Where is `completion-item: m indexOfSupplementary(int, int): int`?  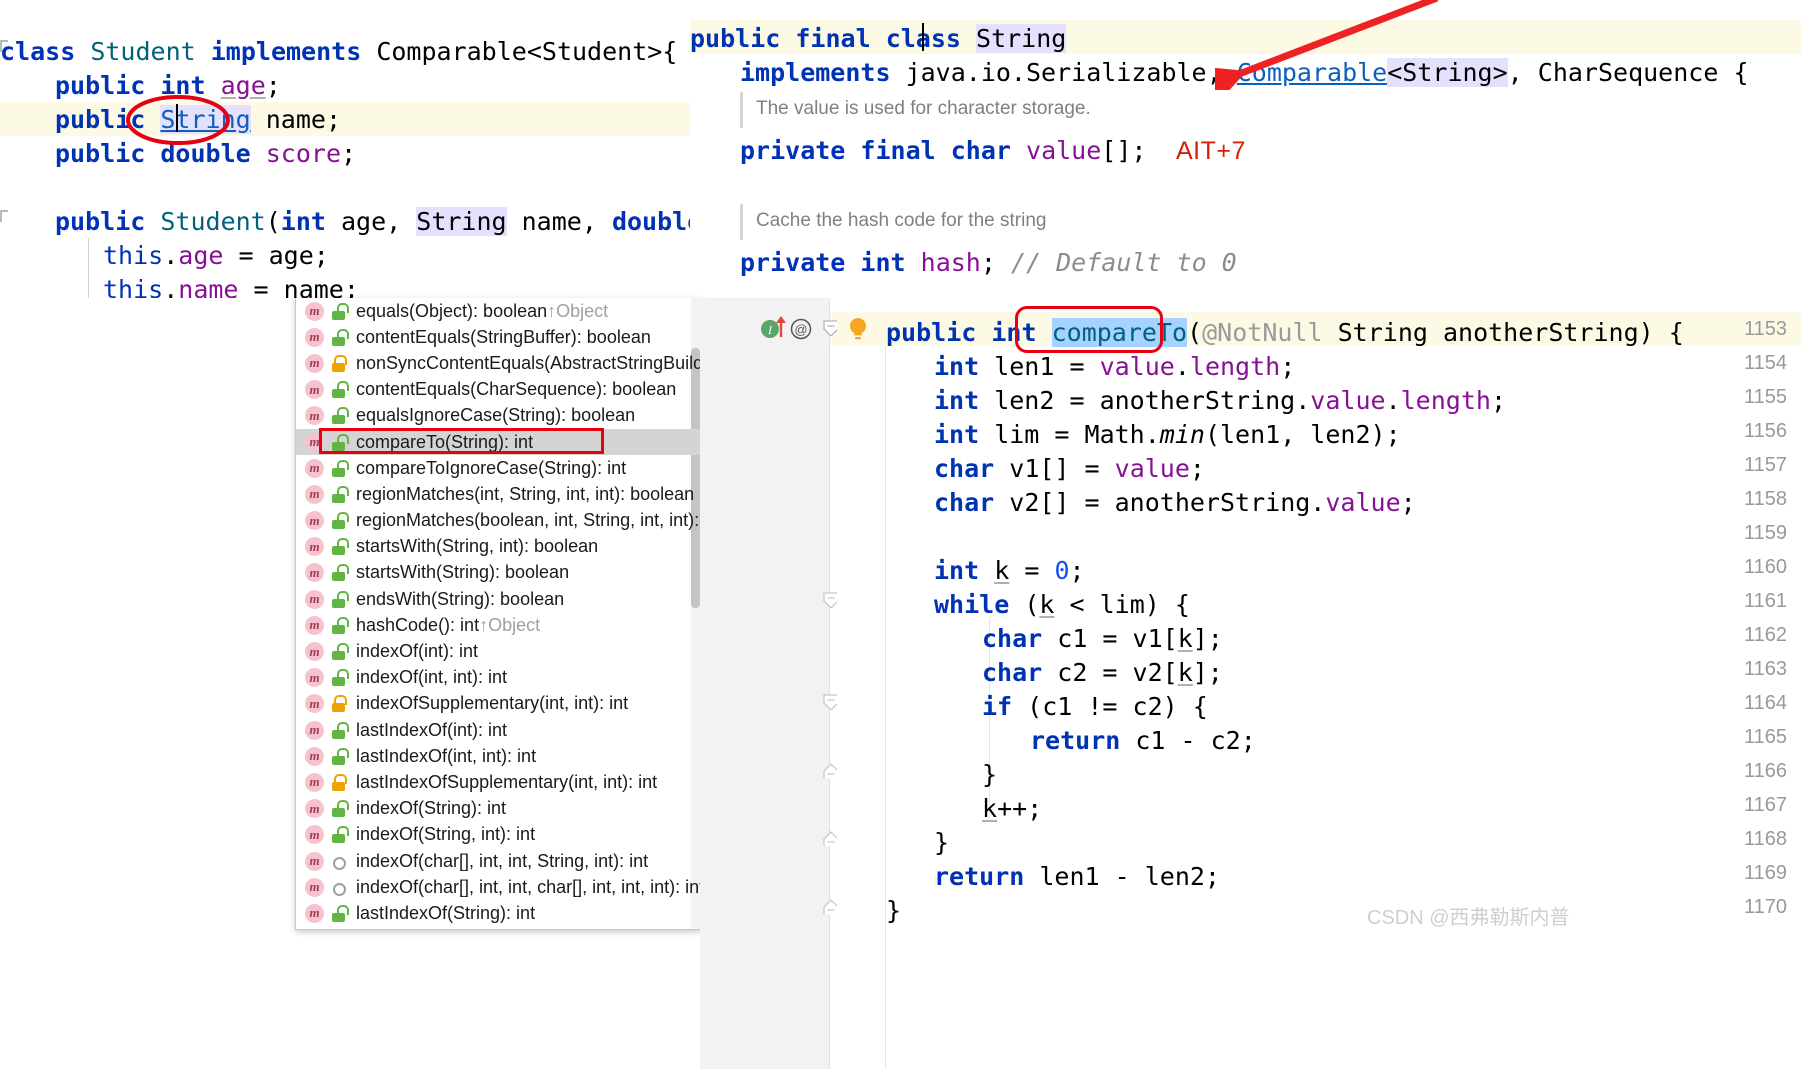 completion-item: m indexOfSupplementary(int, int): int is located at coordinates (498, 704).